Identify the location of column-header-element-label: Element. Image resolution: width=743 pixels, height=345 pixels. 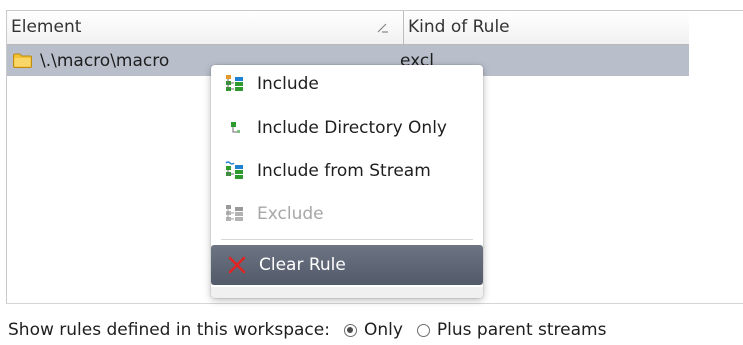
(46, 27).